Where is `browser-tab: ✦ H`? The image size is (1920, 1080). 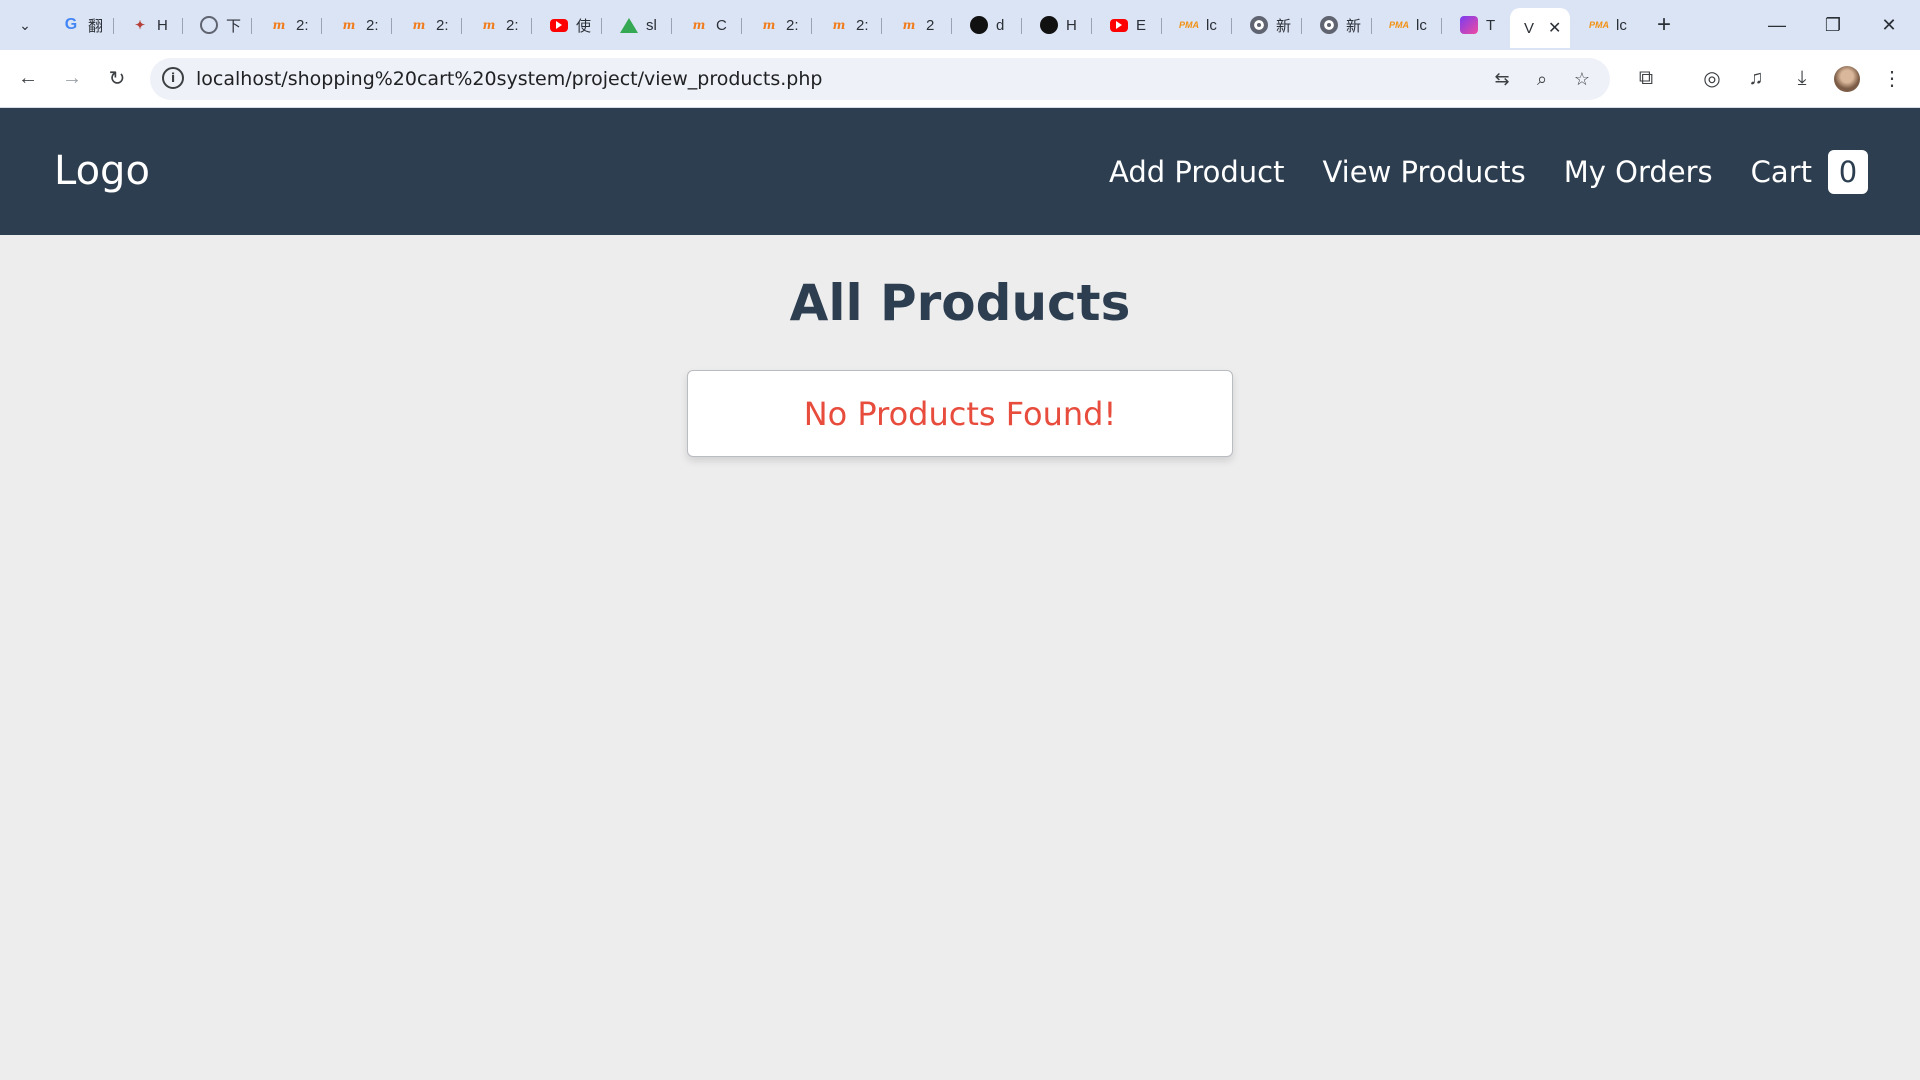
browser-tab: ✦ H is located at coordinates (150, 25).